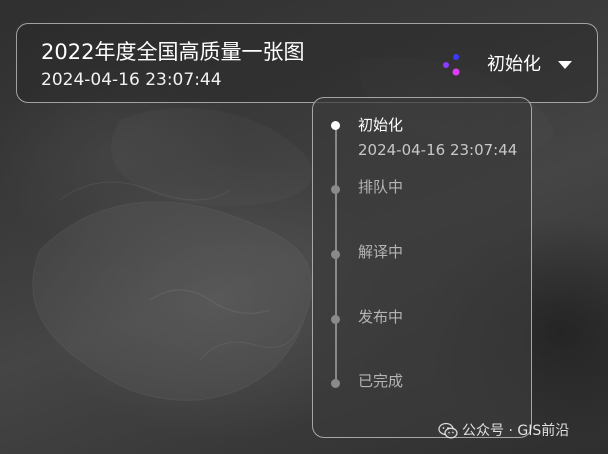 The image size is (608, 454). Describe the element at coordinates (438, 150) in the screenshot. I see `timeline-step-time: 2024-04-16 23:07:44` at that location.